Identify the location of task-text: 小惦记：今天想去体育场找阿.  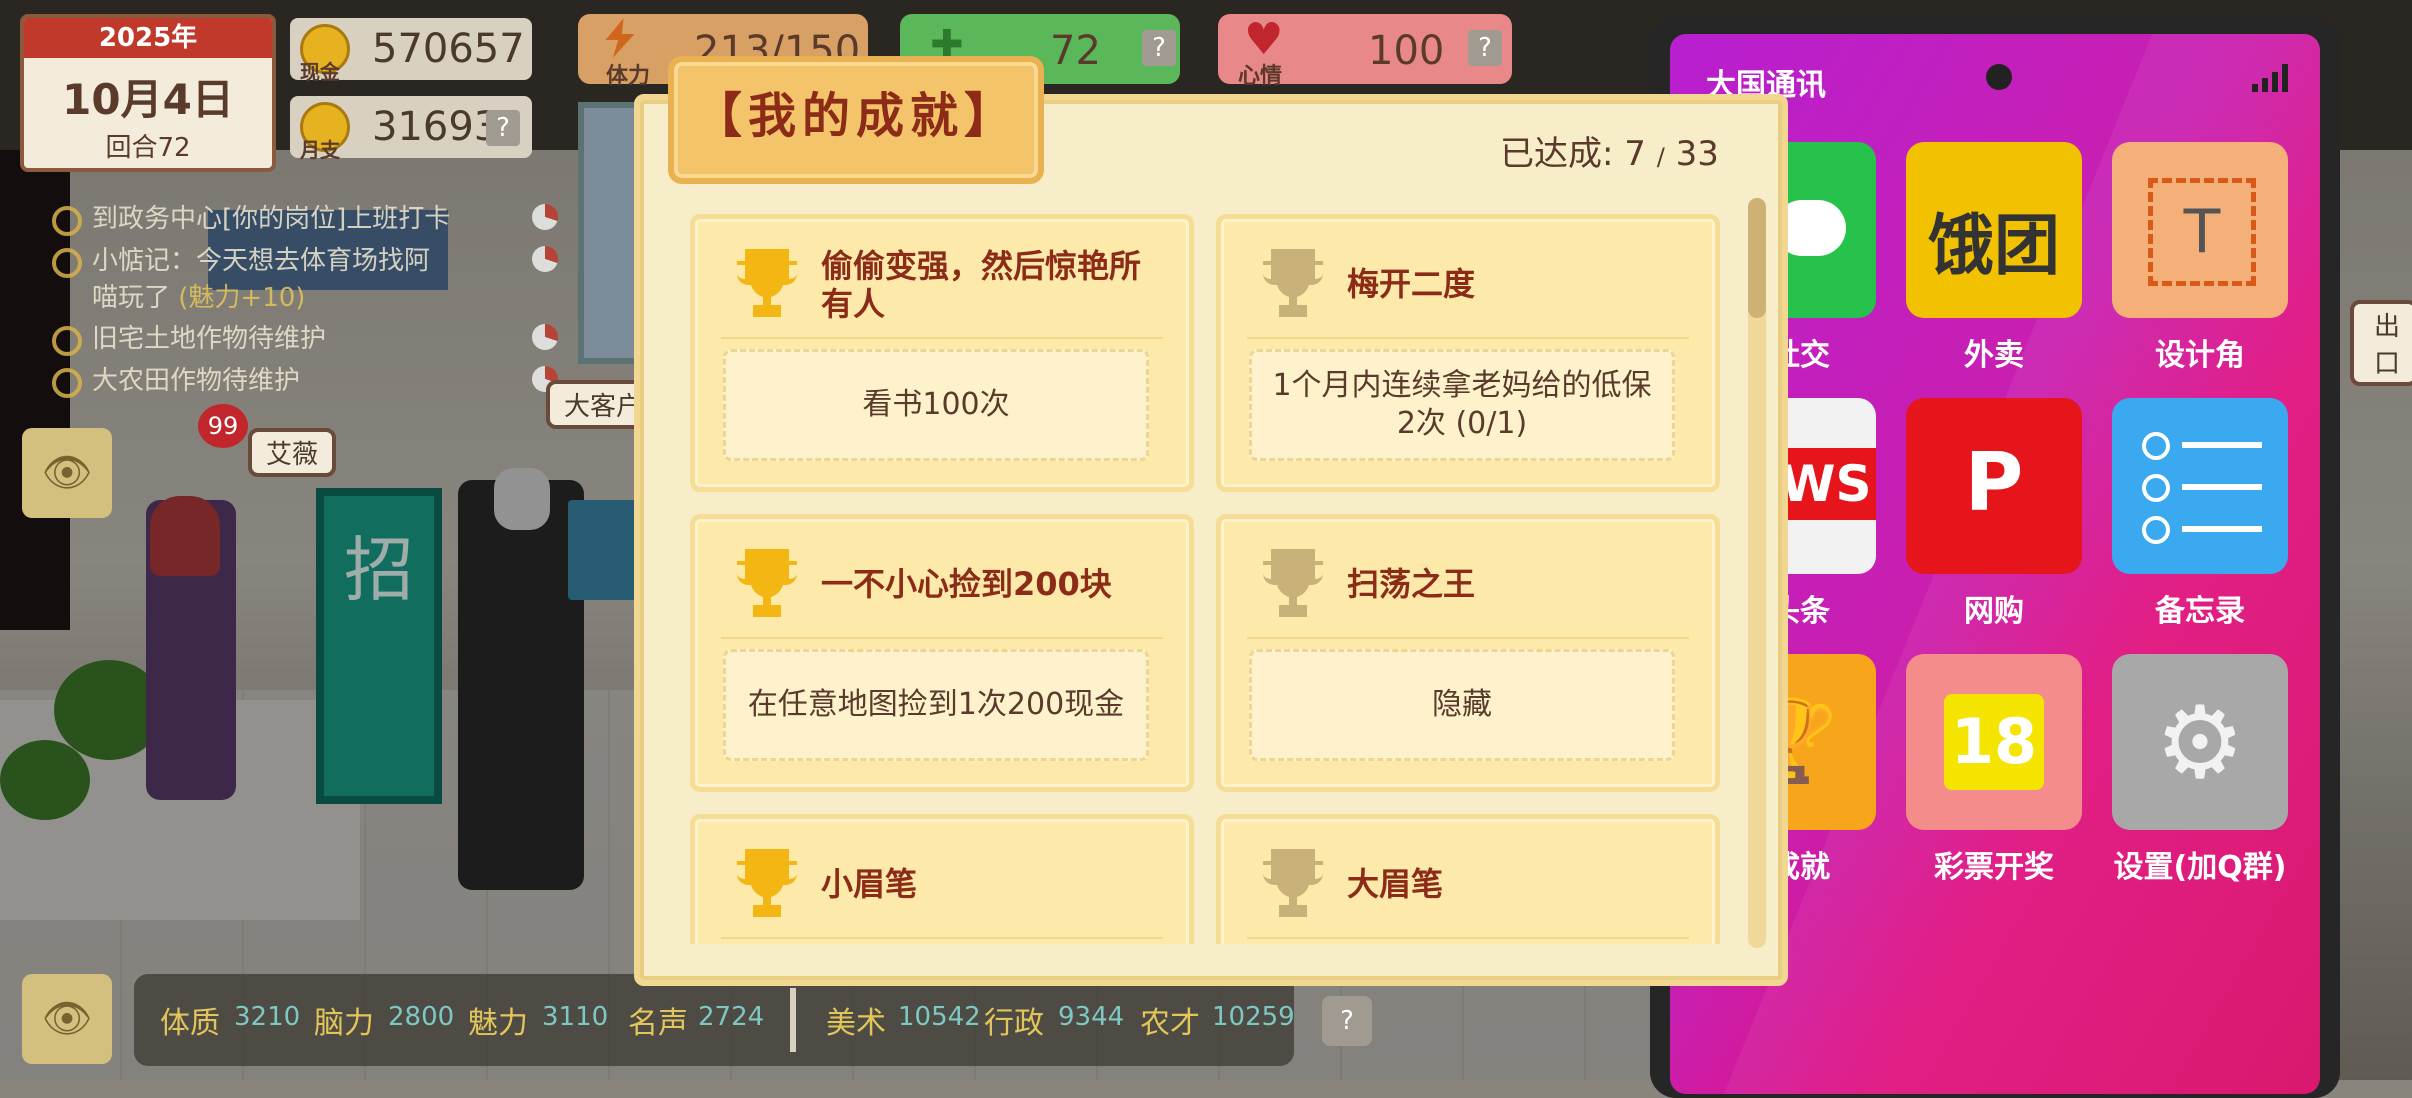
(261, 261).